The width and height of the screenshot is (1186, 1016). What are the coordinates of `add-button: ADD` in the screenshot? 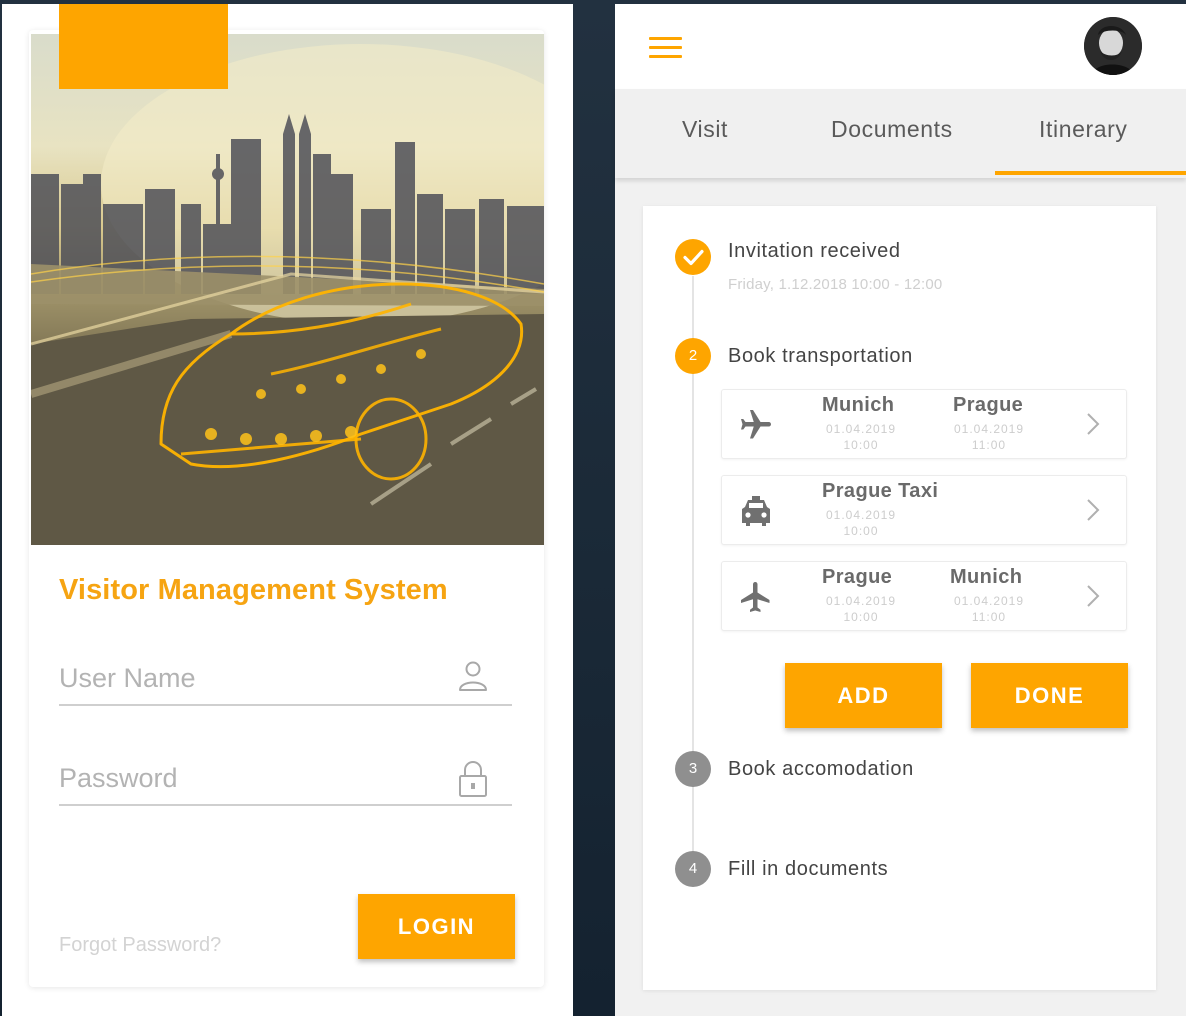 It's located at (863, 695).